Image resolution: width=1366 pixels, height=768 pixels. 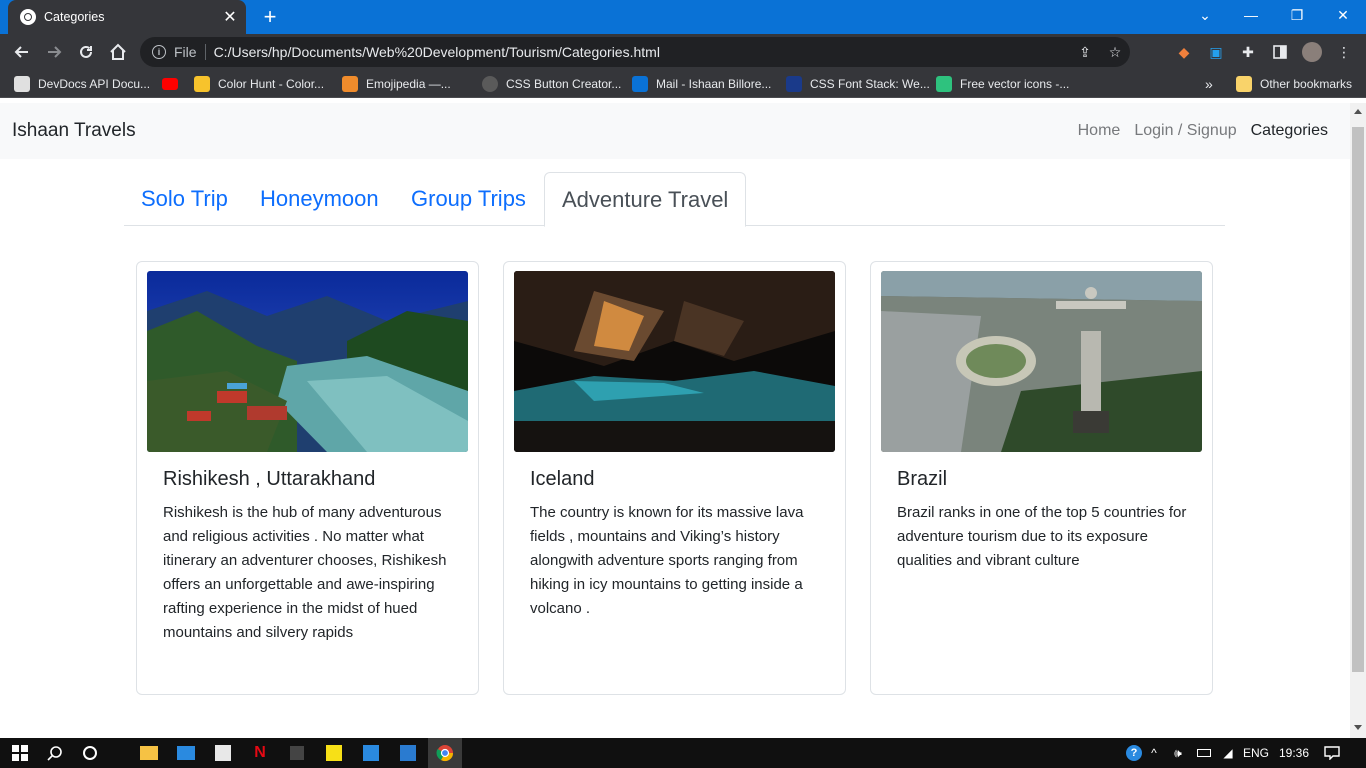 I want to click on nav-home: Home, so click(x=1099, y=131).